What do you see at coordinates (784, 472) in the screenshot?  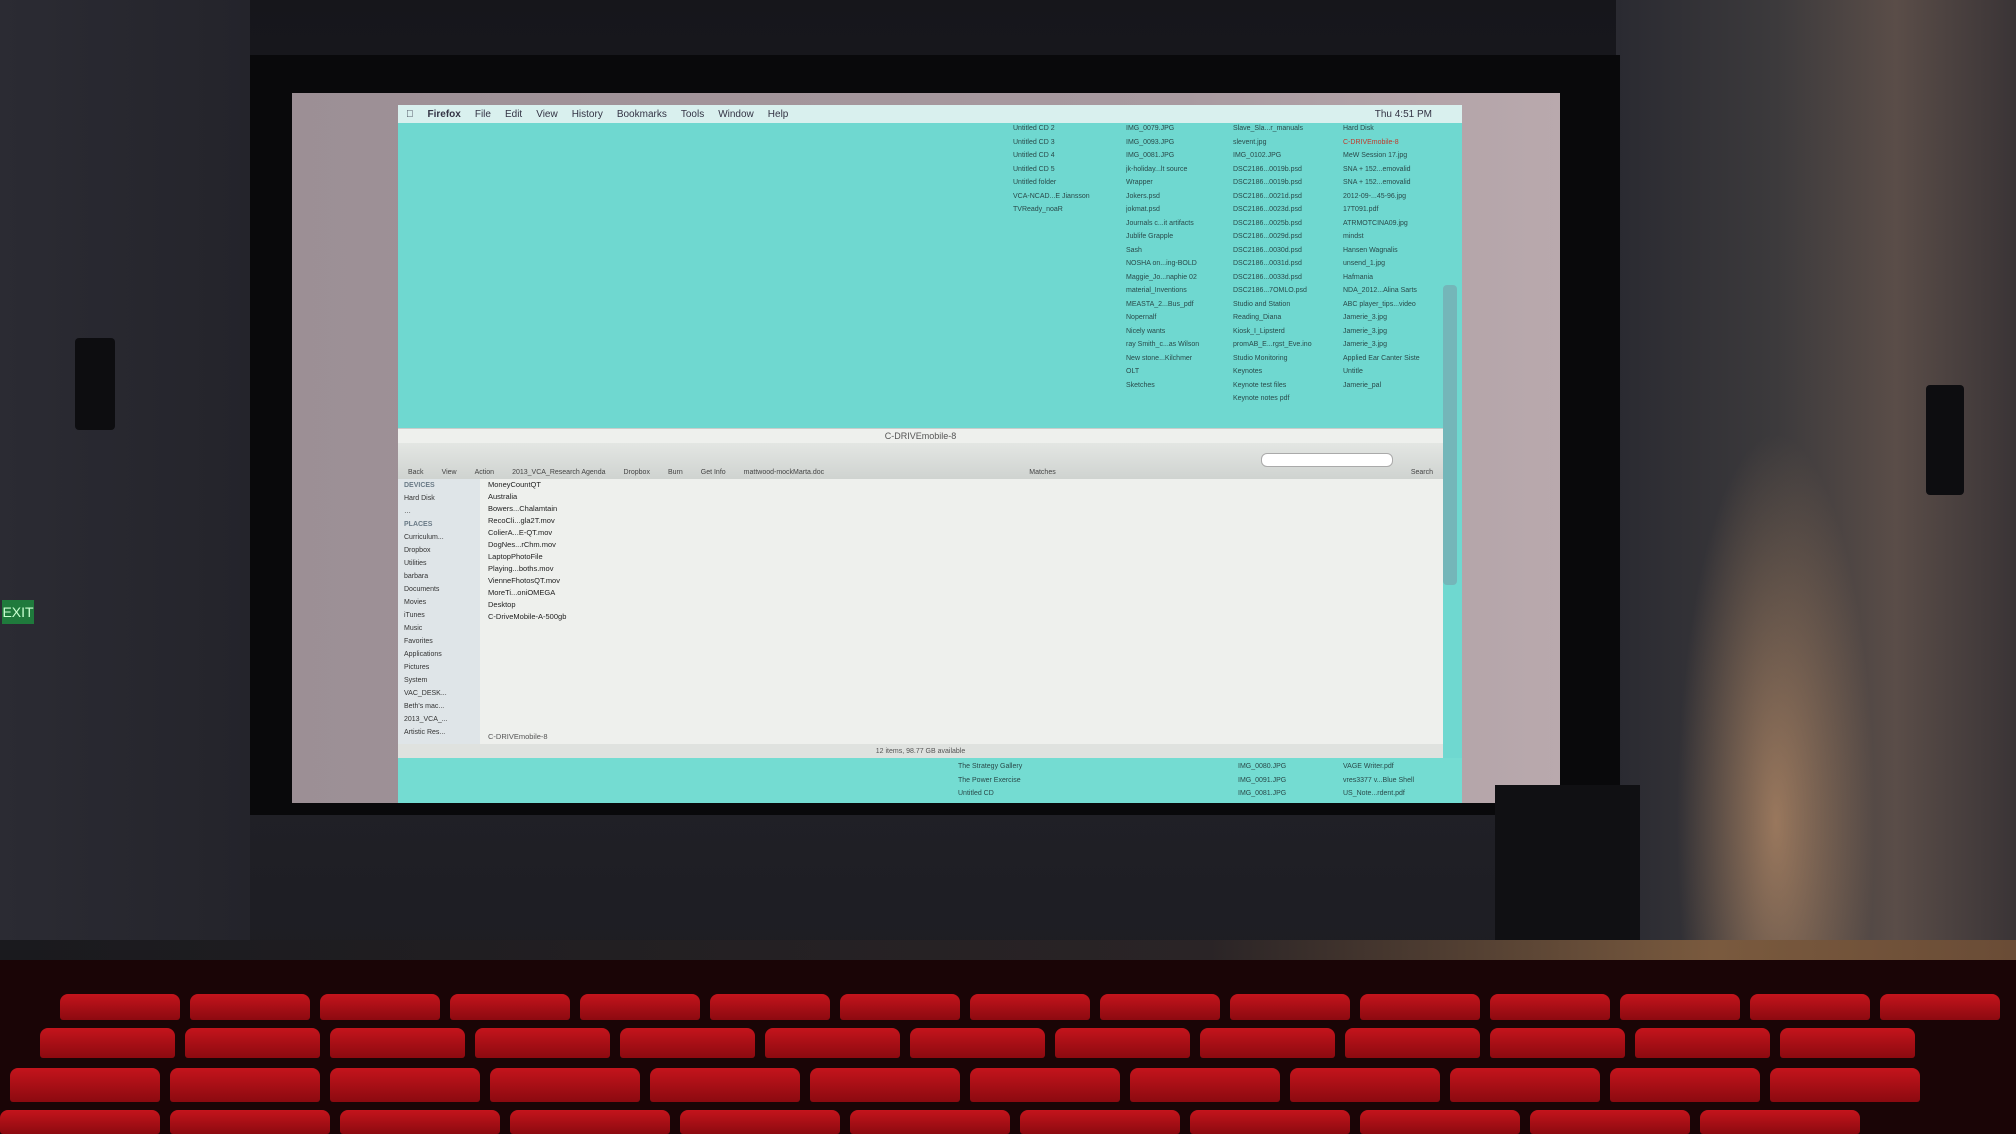 I see `doc-shortcut: mattwood-mockMarta.doc` at bounding box center [784, 472].